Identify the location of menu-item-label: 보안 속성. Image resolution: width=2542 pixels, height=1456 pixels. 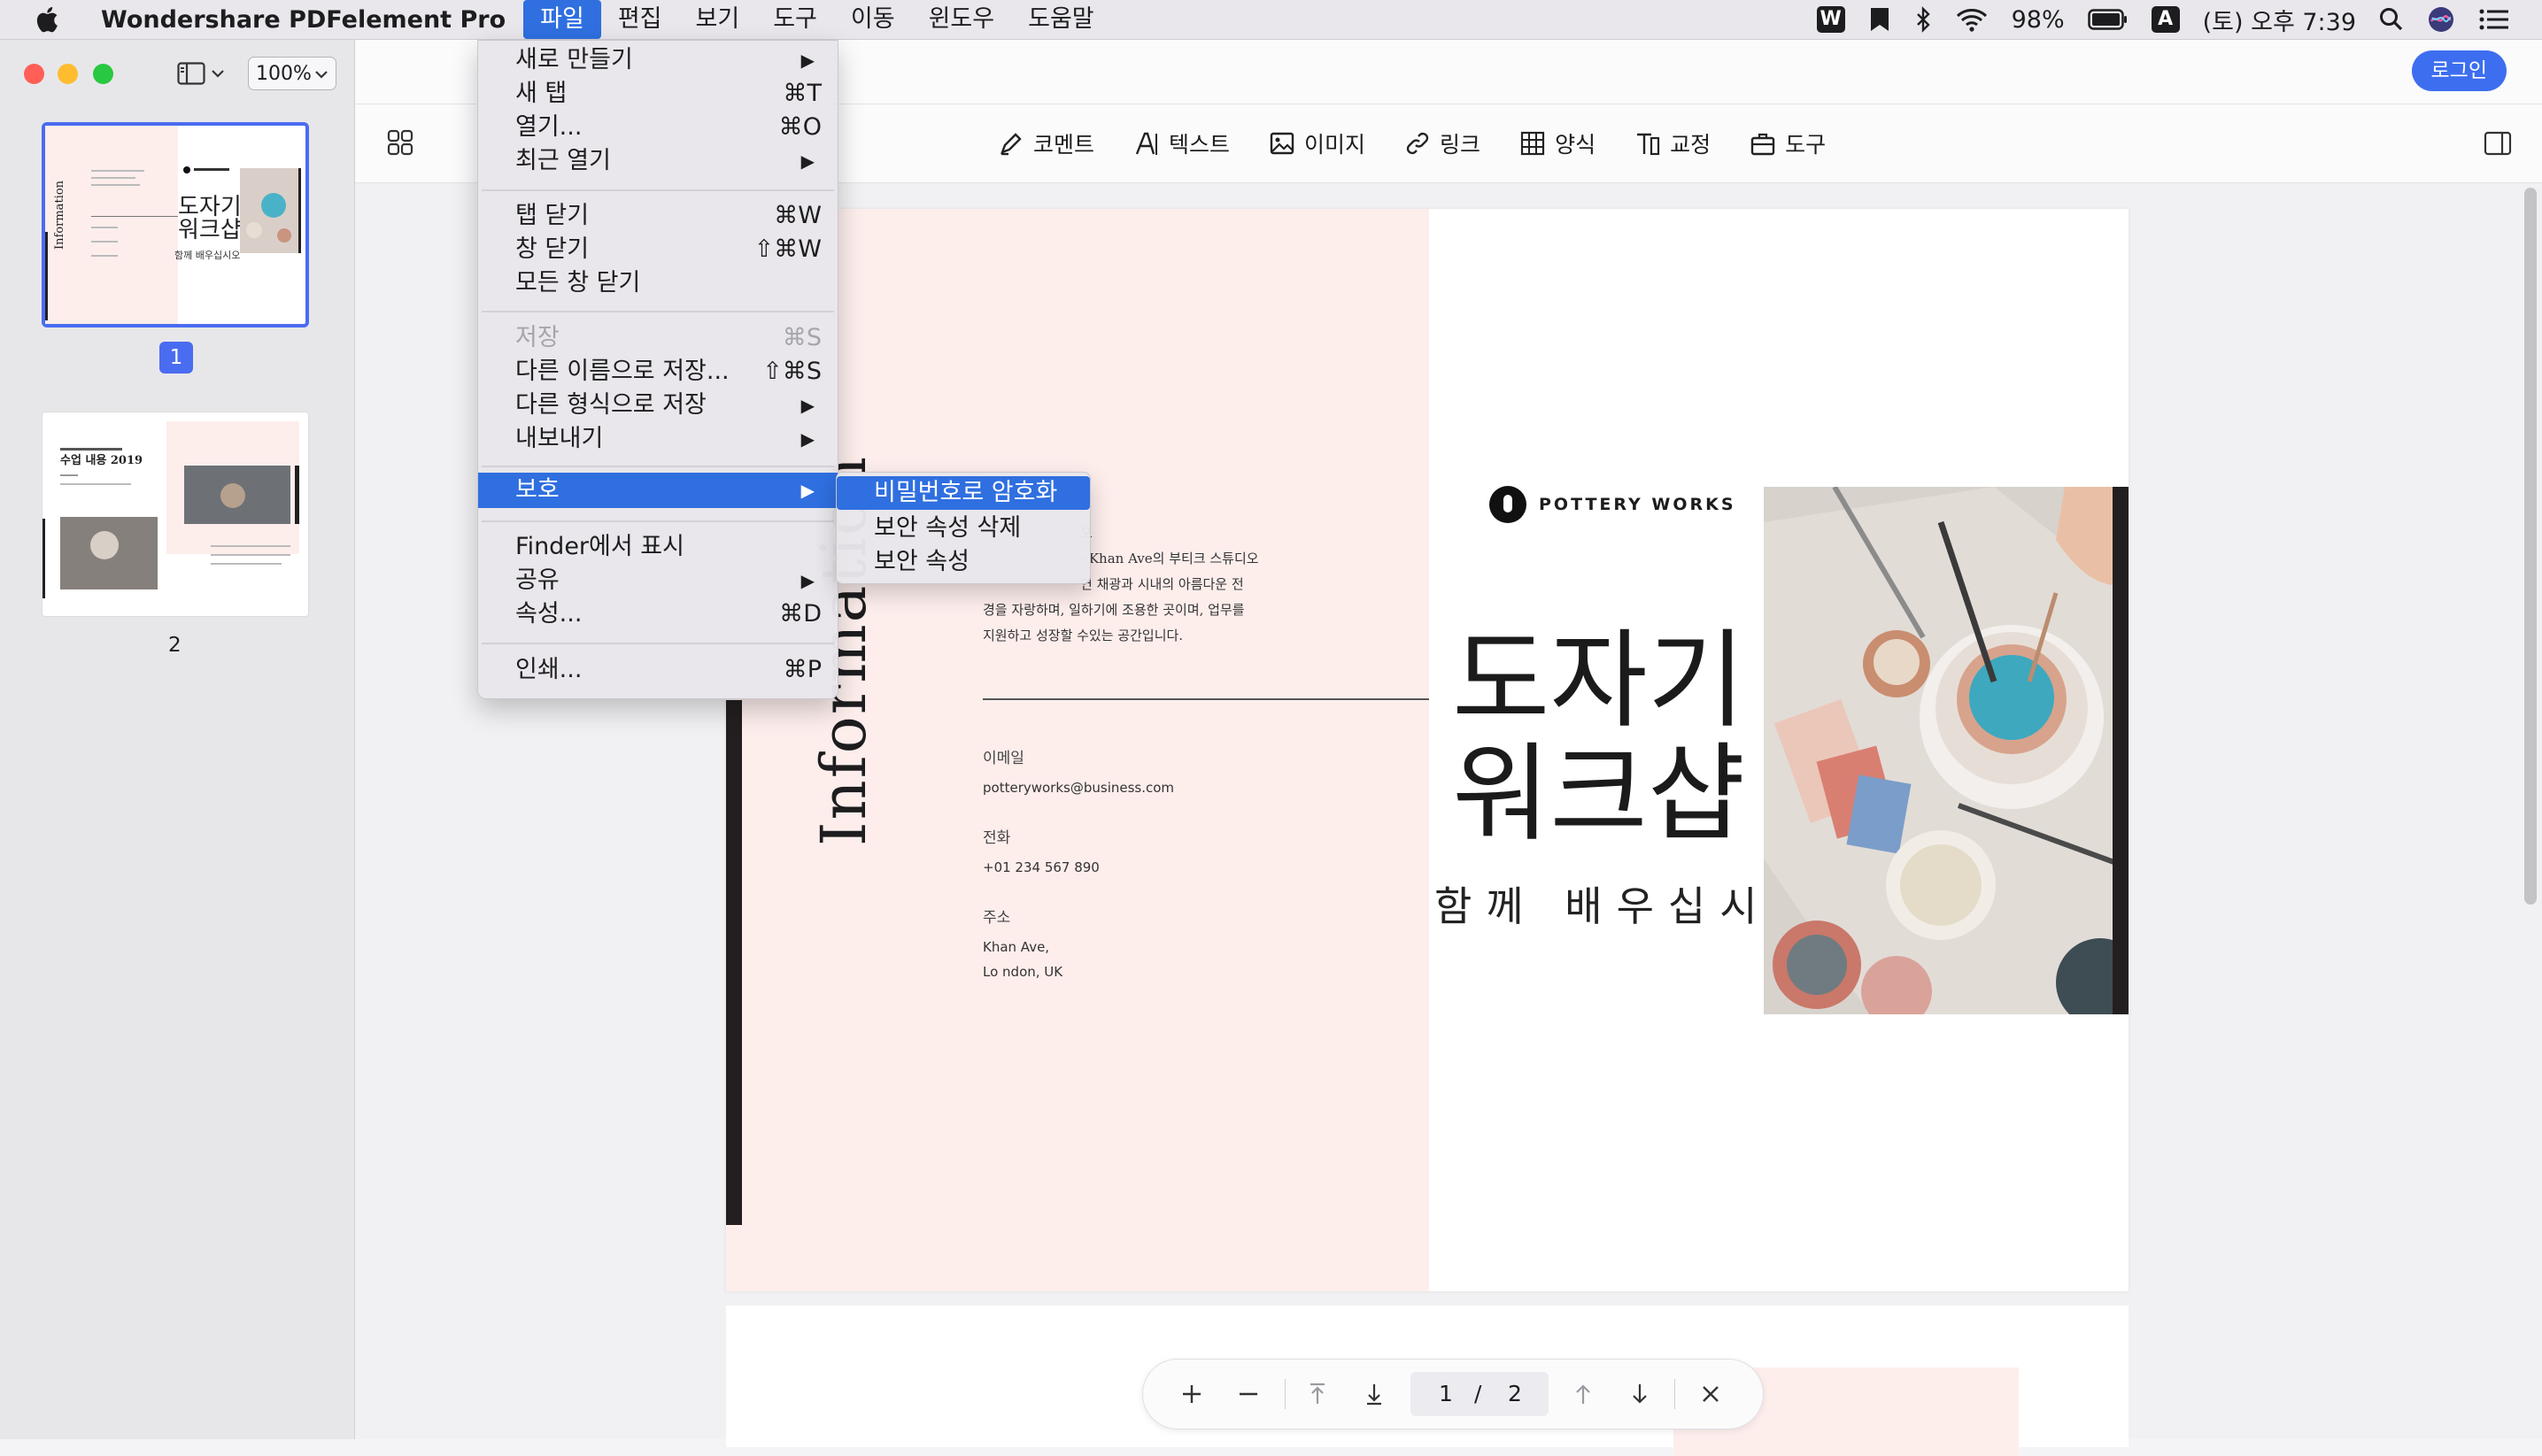
(922, 561).